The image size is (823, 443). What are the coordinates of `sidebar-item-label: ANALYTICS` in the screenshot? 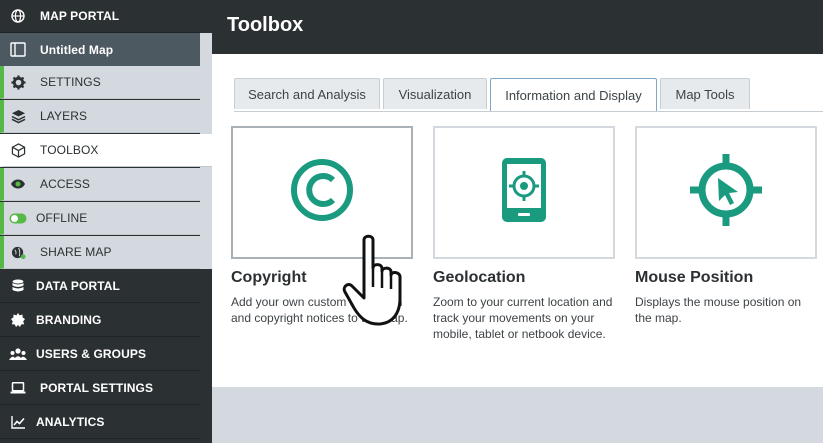 It's located at (70, 422).